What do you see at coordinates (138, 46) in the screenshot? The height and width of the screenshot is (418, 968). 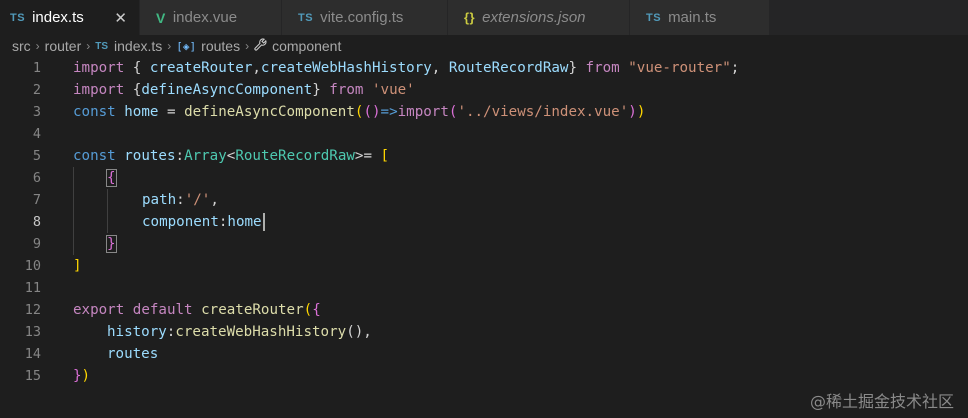 I see `breadcrumb-file: index.ts` at bounding box center [138, 46].